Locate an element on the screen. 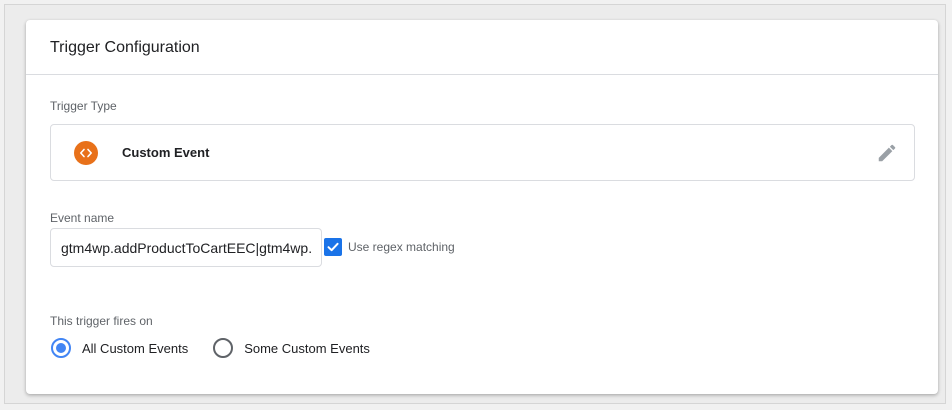 The width and height of the screenshot is (952, 410). fires-on-radio-group: All Custom Events Some Custom Events is located at coordinates (223, 348).